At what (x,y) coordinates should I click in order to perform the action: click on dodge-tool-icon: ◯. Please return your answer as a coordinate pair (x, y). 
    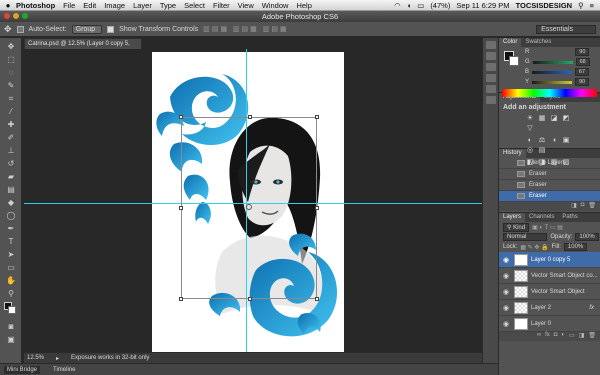
    Looking at the image, I should click on (11, 216).